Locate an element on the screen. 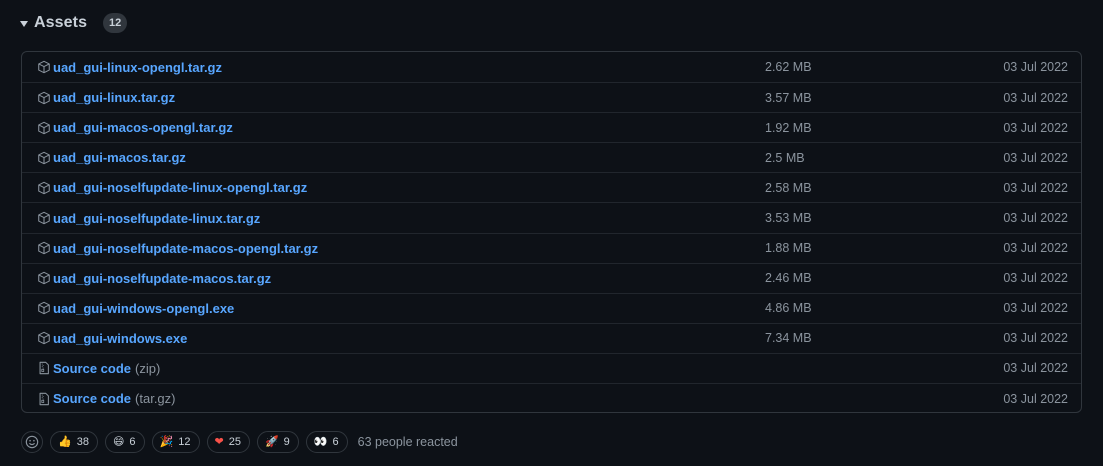  reaction-count: 12 is located at coordinates (184, 442).